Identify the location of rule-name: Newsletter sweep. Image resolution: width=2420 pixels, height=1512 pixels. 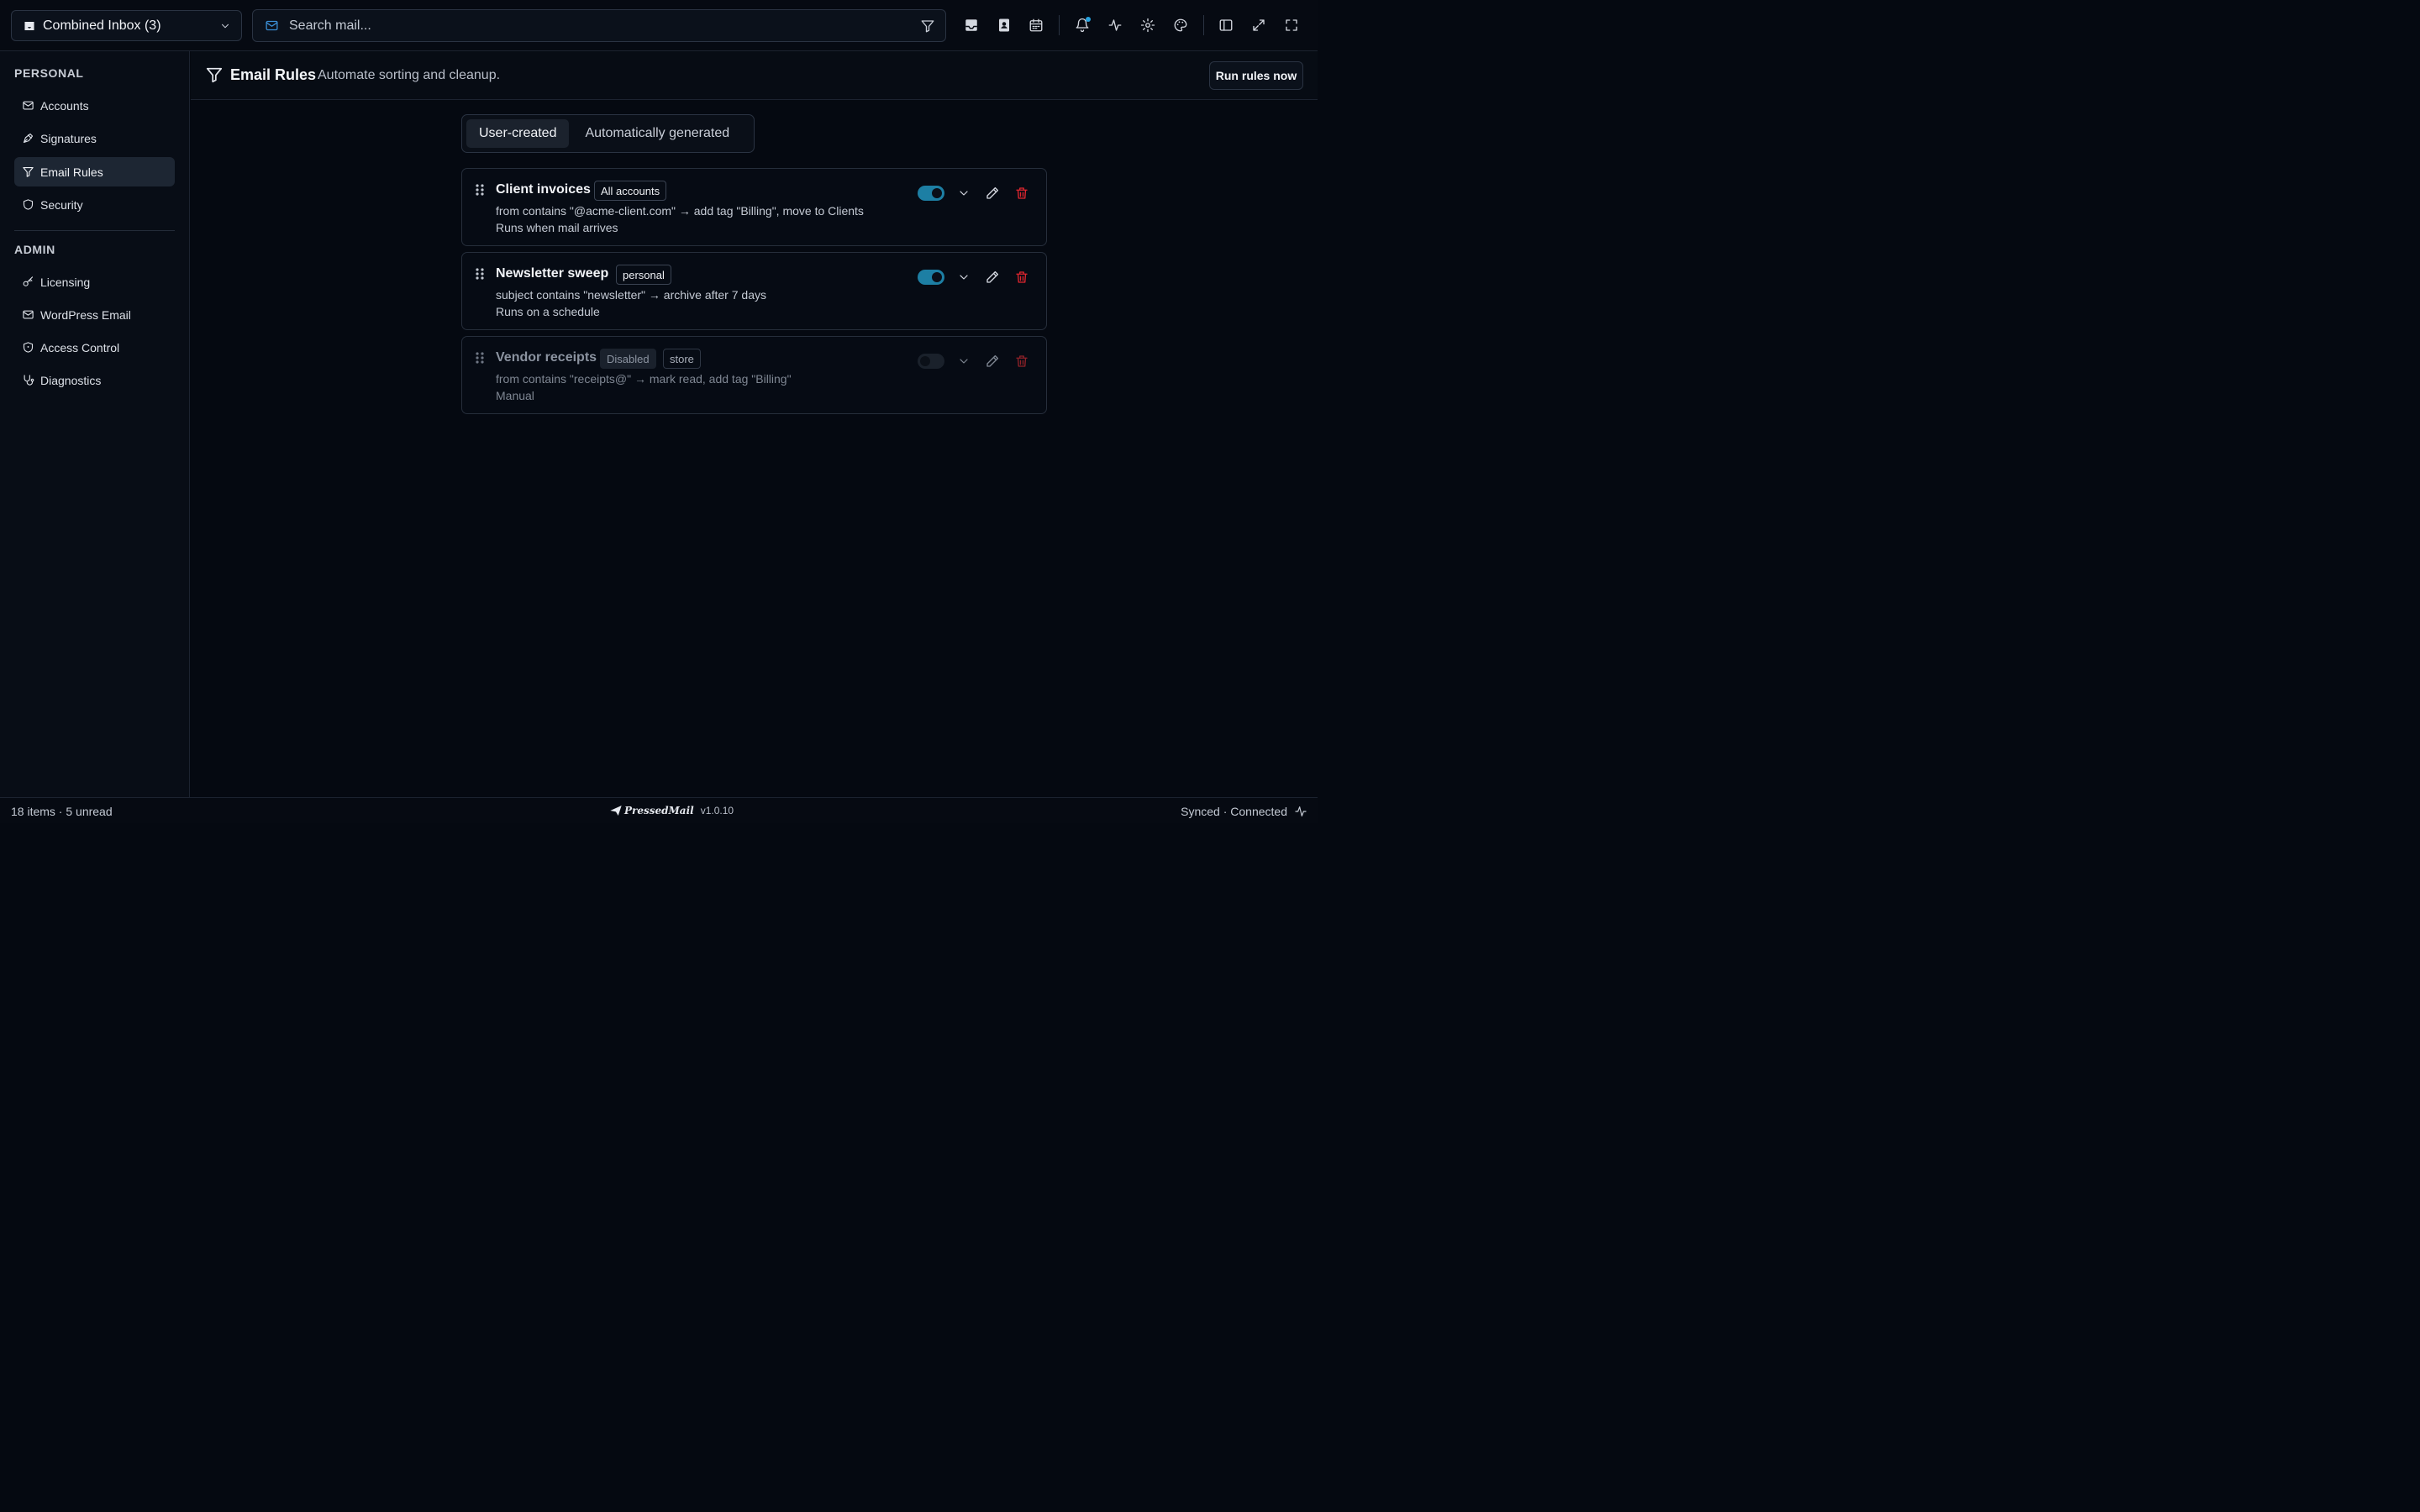
(552, 273).